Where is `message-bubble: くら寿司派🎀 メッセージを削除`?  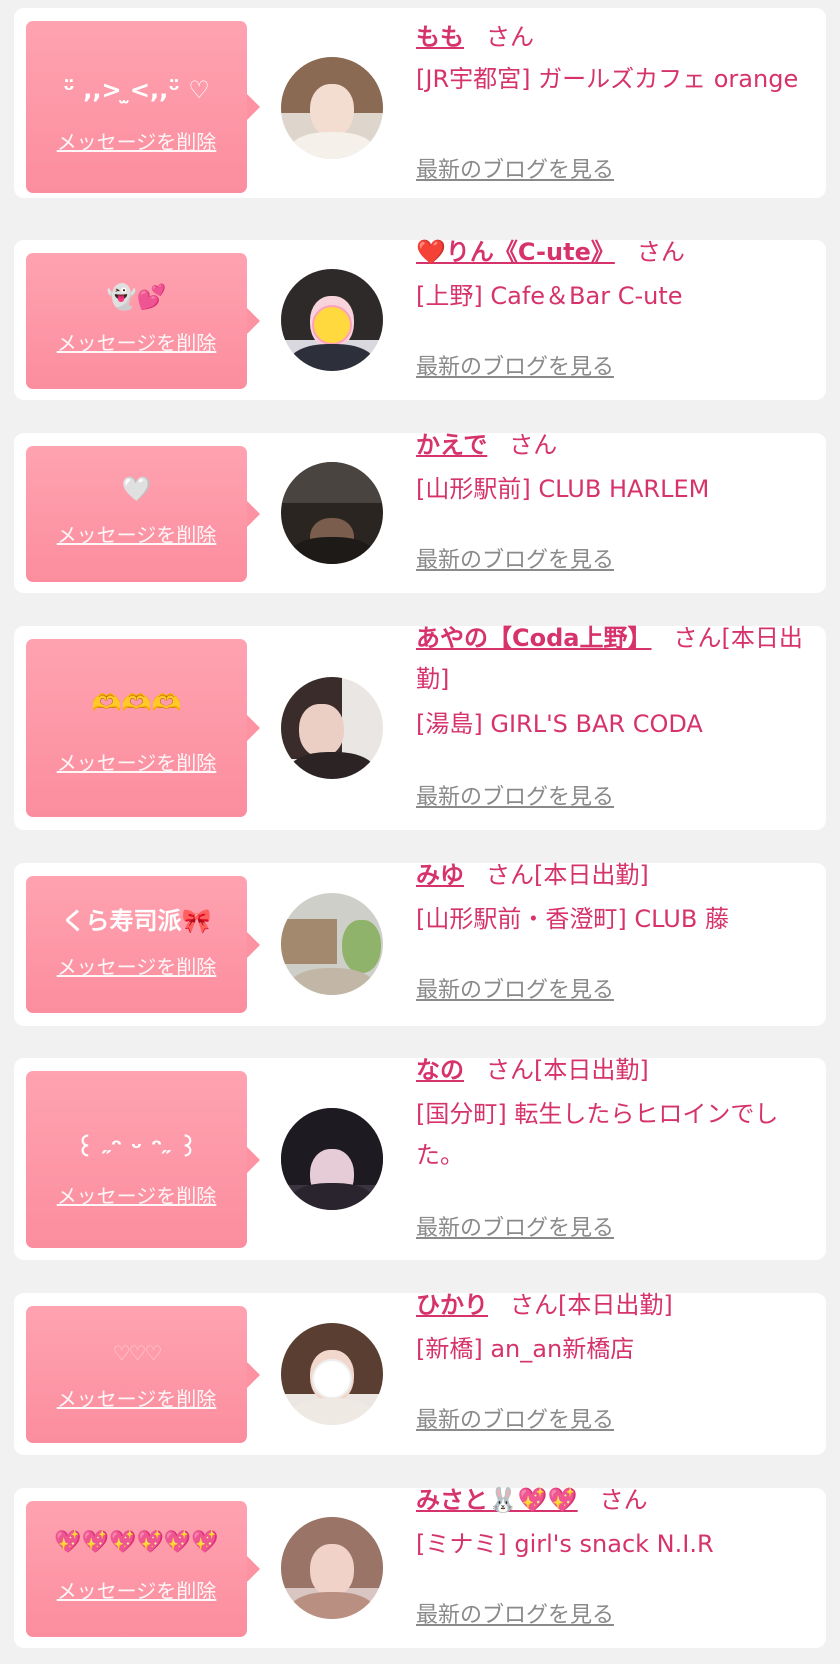
message-bubble: くら寿司派🎀 メッセージを削除 is located at coordinates (143, 944).